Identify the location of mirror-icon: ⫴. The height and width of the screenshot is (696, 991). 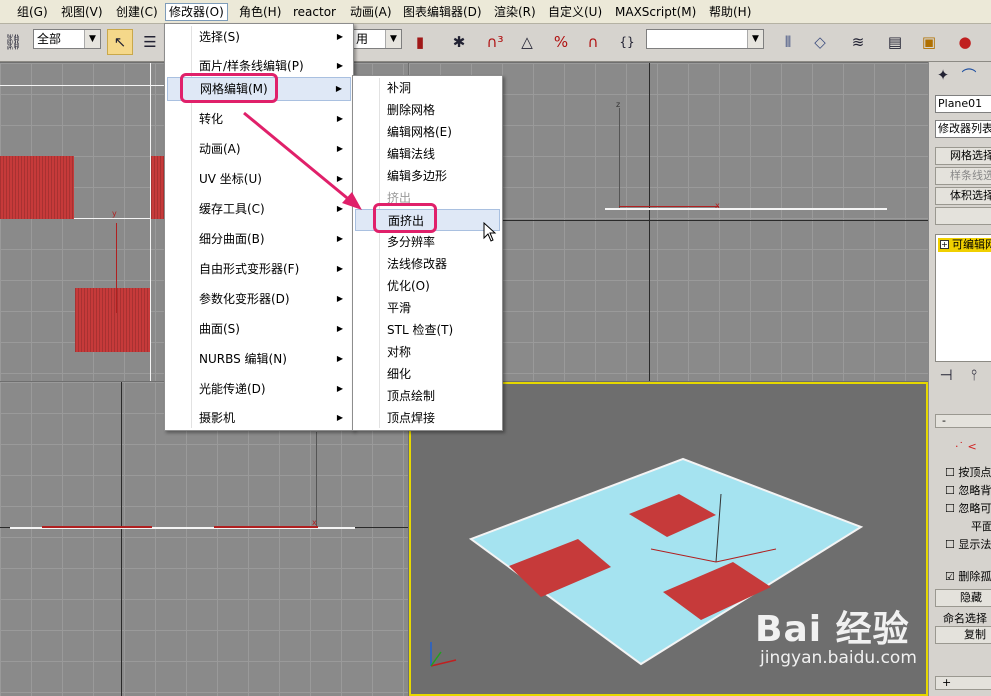
(788, 42).